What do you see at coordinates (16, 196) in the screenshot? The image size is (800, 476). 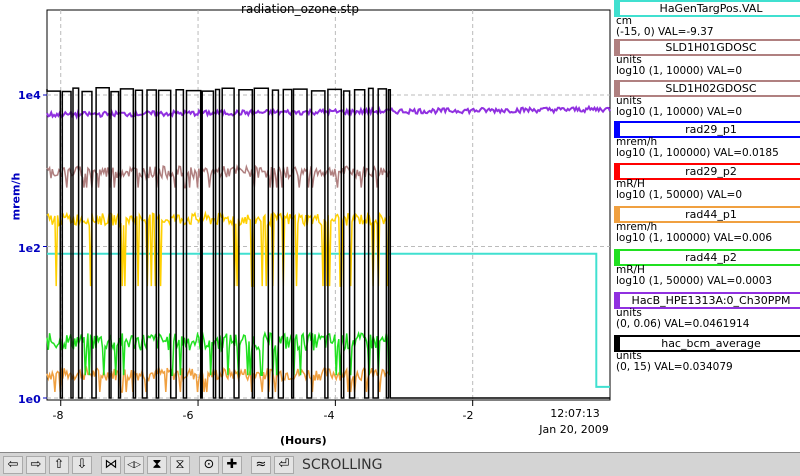 I see `y-axis-label: mrem/h` at bounding box center [16, 196].